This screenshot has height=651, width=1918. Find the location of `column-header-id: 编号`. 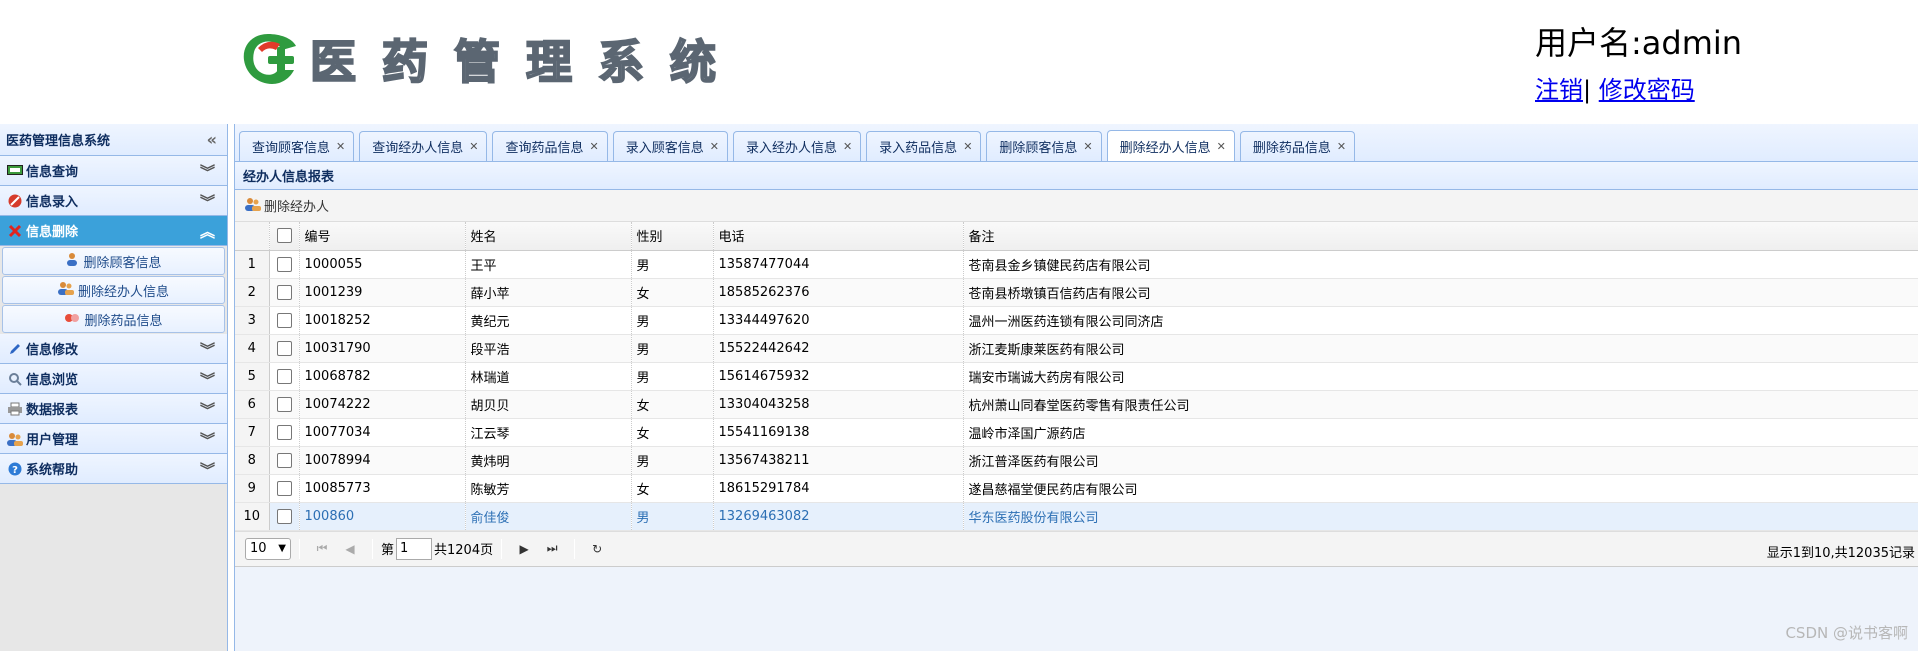

column-header-id: 编号 is located at coordinates (382, 236).